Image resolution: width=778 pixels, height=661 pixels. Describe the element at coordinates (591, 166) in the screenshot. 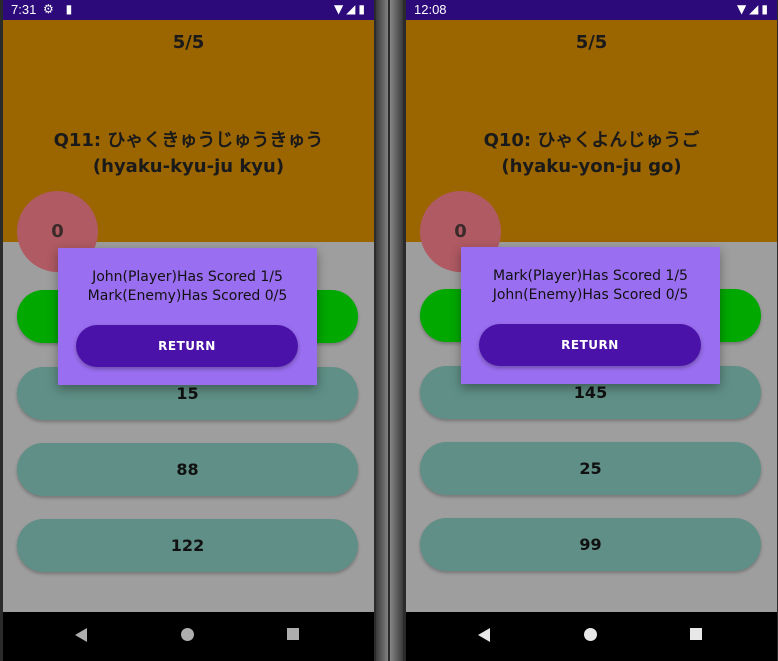

I see `question-romaji: (hyaku-yon-ju go)` at that location.